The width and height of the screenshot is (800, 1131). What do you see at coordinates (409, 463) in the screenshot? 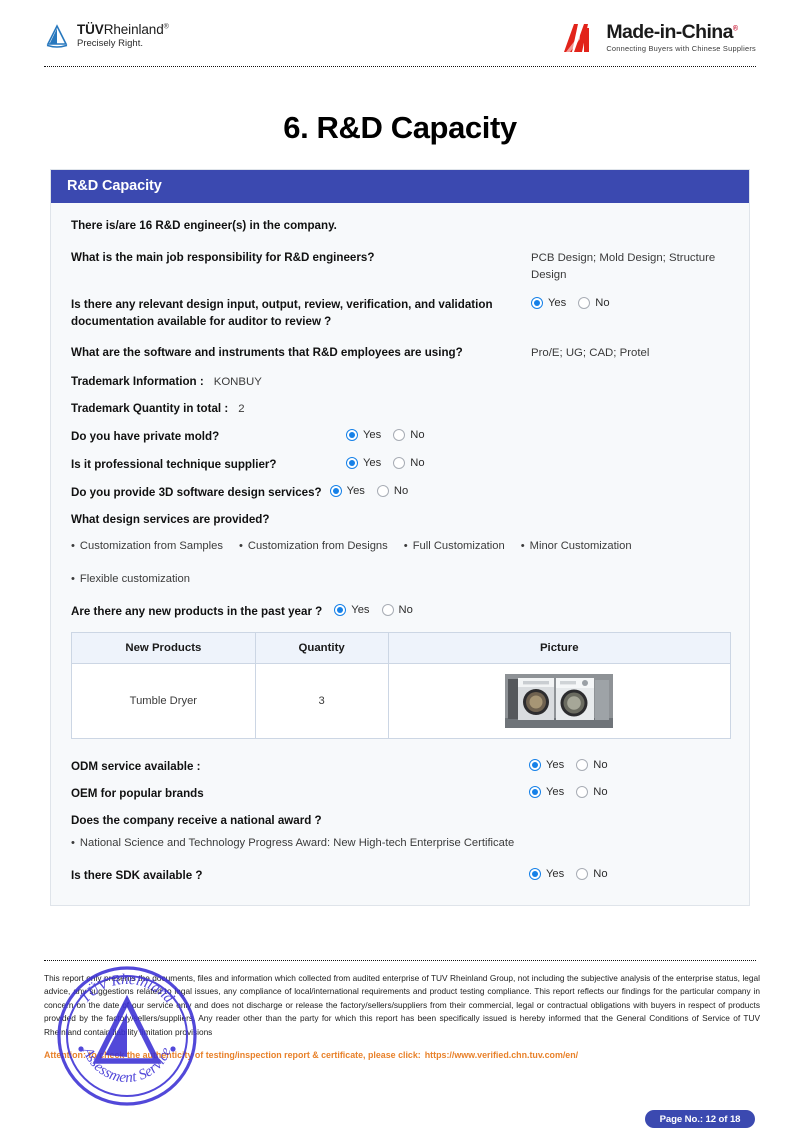
I see `radio-professional-supplier-no: No` at bounding box center [409, 463].